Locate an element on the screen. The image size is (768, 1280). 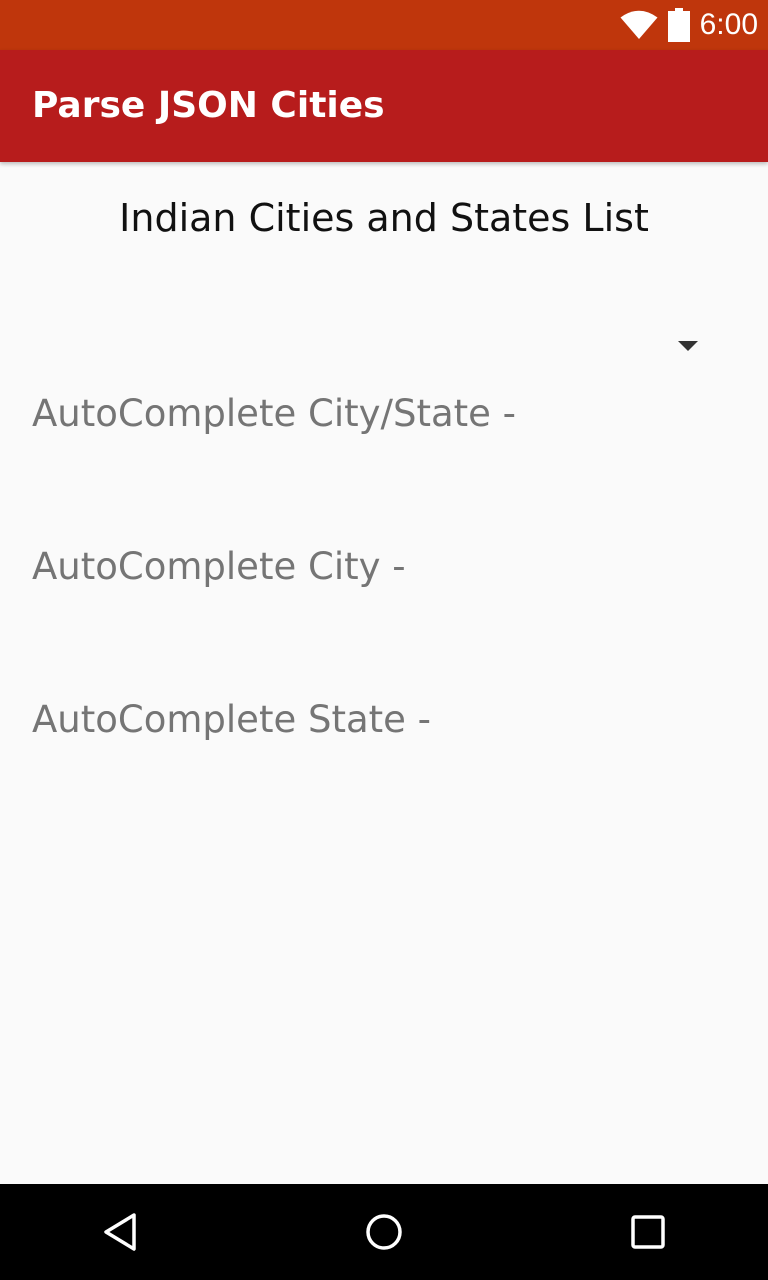
back-button is located at coordinates (120, 1232).